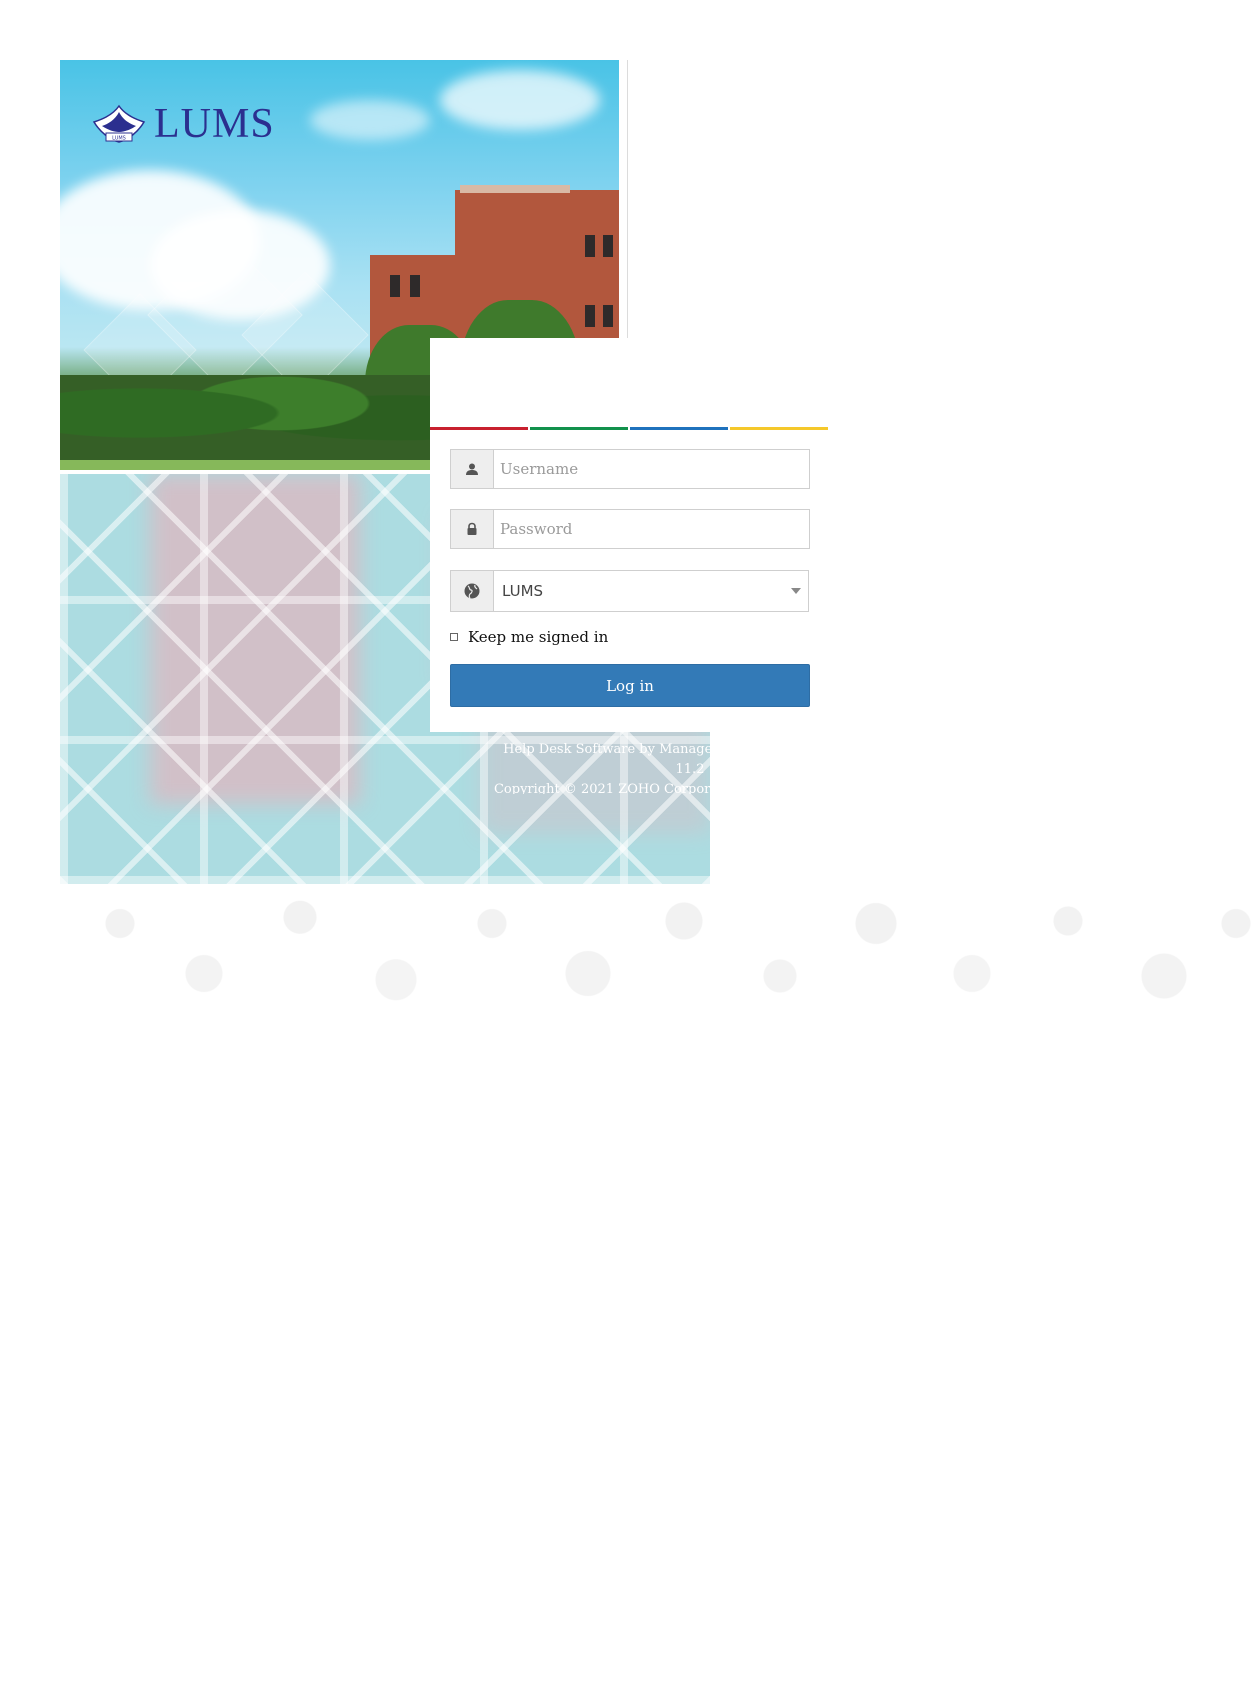 The width and height of the screenshot is (1260, 1688). Describe the element at coordinates (651, 469) in the screenshot. I see `username-input` at that location.